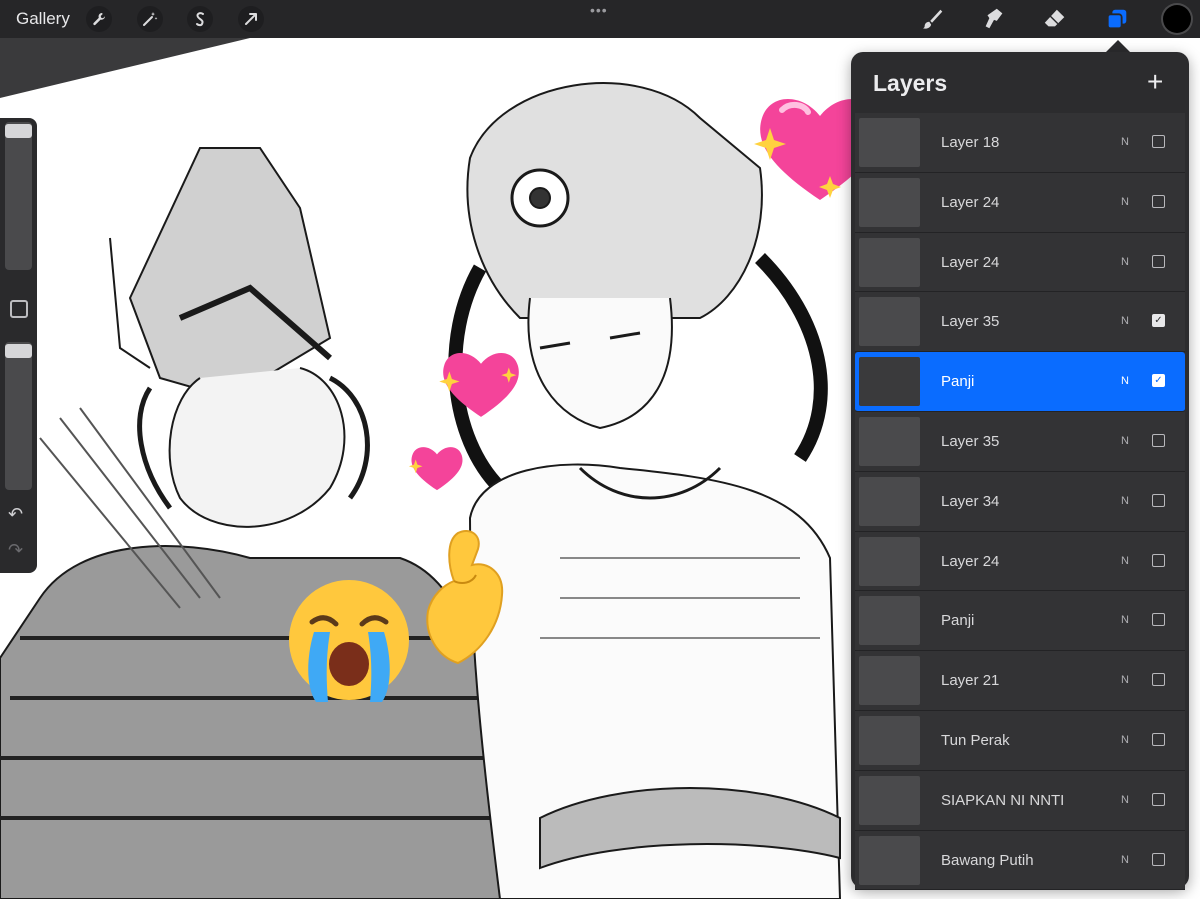 The image size is (1200, 899). What do you see at coordinates (970, 501) in the screenshot?
I see `layer-name: Layer 34` at bounding box center [970, 501].